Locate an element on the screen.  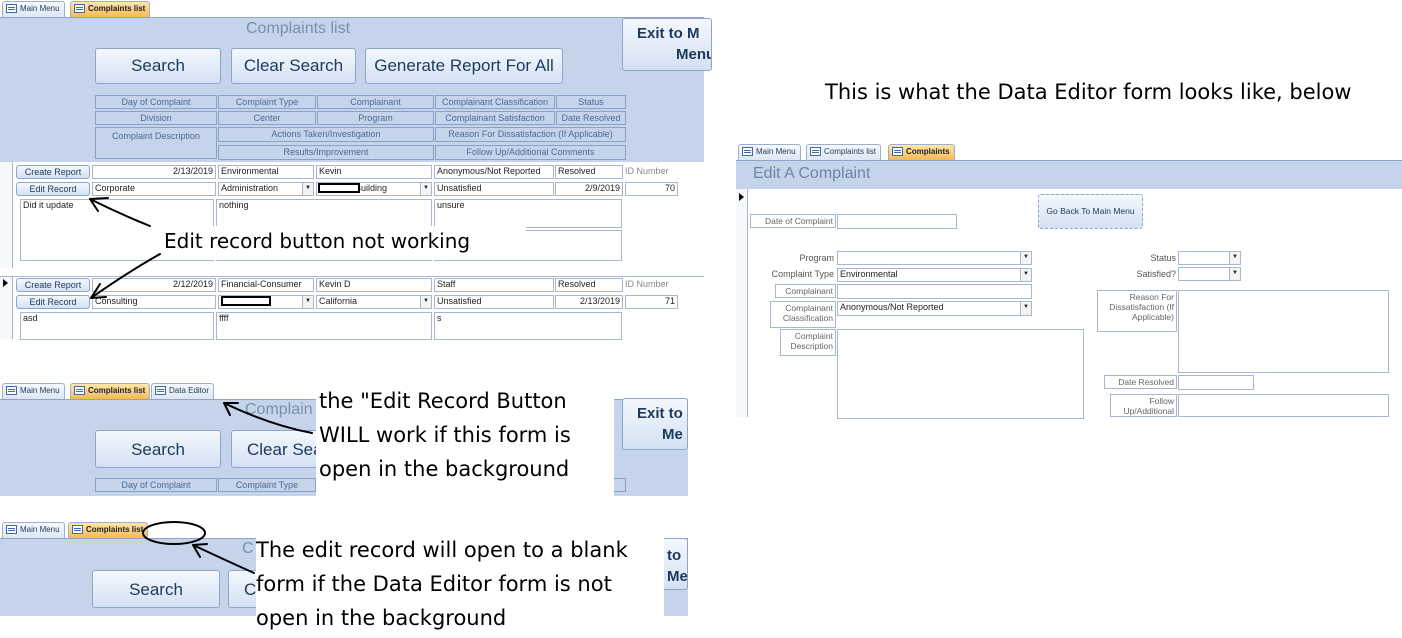
missing-tab-circle is located at coordinates (174, 533).